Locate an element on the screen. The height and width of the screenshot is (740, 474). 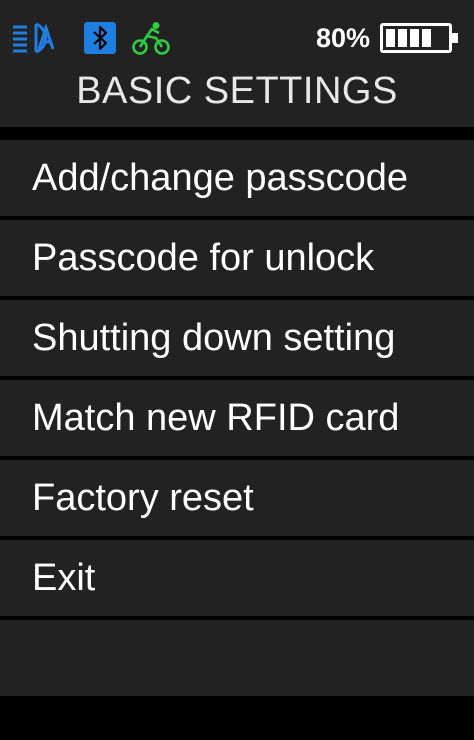
menu-item-shutting-down-setting: Shutting down setting is located at coordinates (237, 338).